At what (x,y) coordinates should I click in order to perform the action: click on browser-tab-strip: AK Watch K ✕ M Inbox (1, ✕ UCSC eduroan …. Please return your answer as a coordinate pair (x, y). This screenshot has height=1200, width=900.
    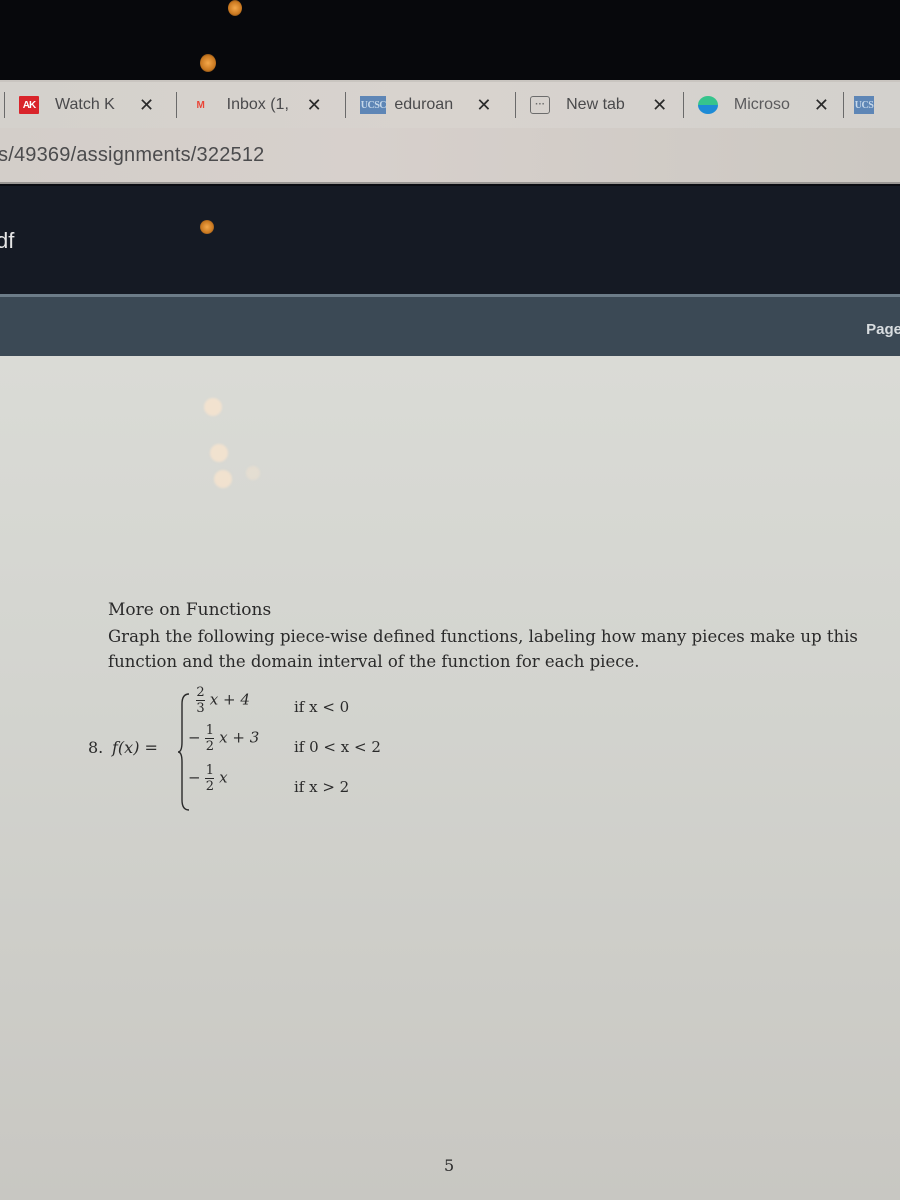
    Looking at the image, I should click on (450, 104).